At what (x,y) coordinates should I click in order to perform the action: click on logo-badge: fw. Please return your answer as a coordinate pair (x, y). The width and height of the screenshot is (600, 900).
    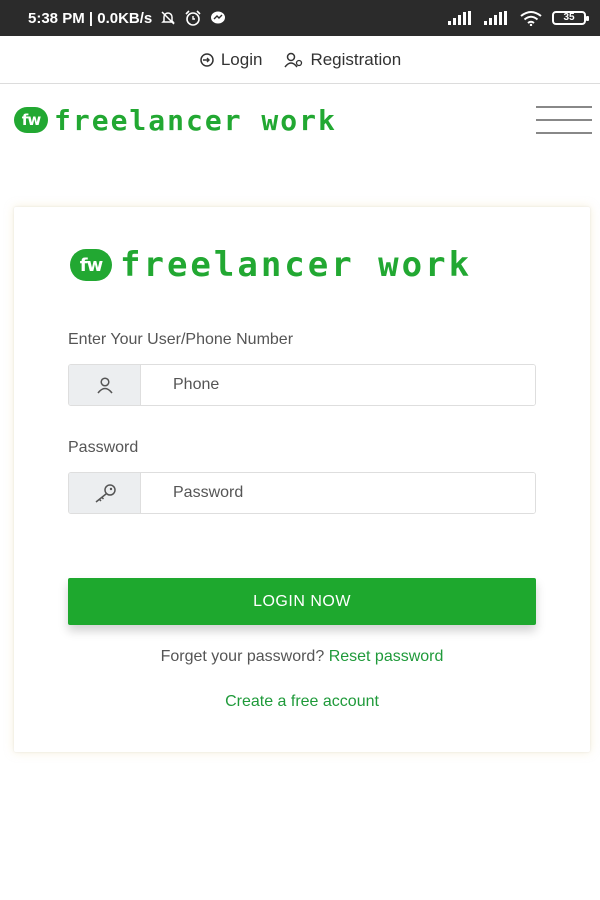
    Looking at the image, I should click on (31, 120).